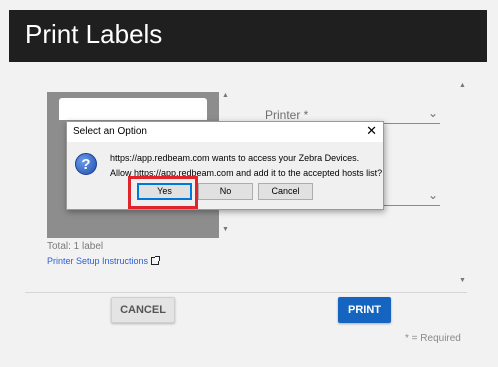  I want to click on page-scroll-down-icon: ▼, so click(462, 280).